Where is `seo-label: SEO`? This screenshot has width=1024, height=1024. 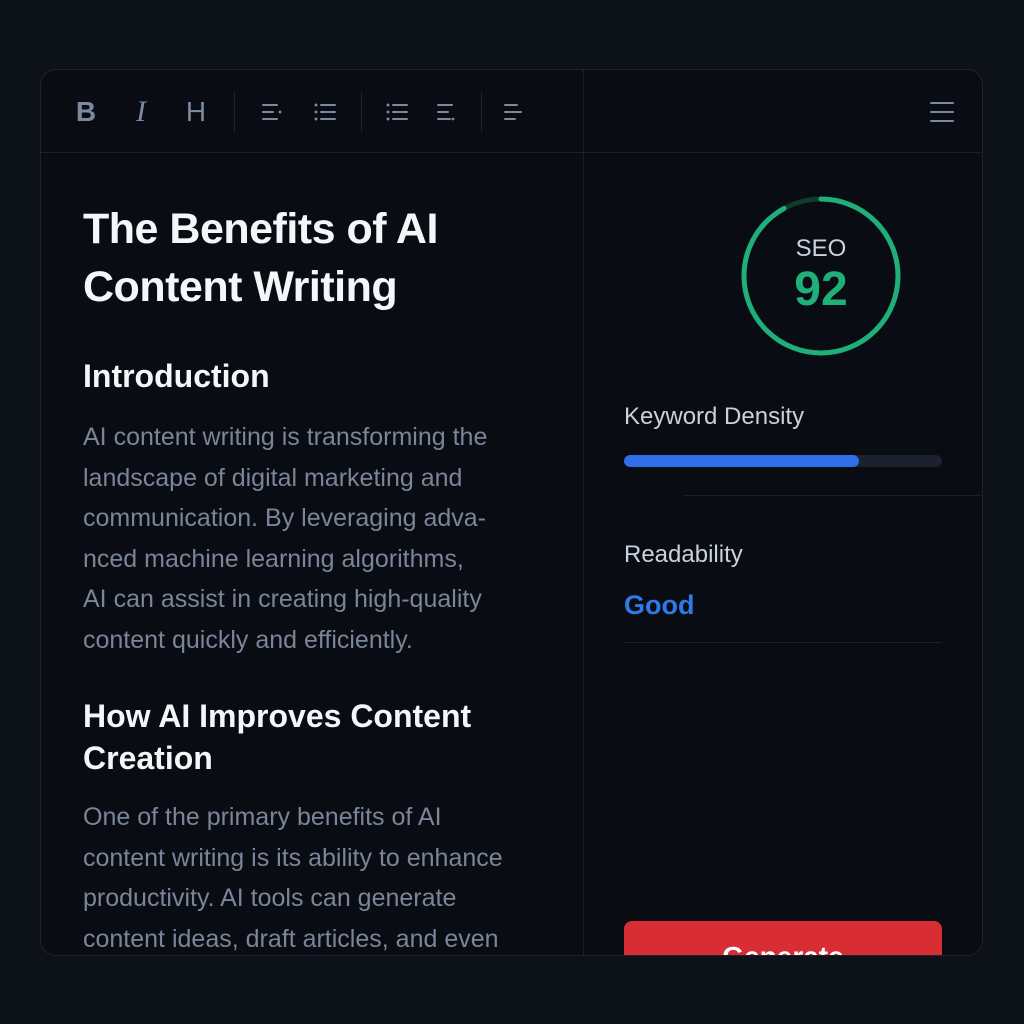
seo-label: SEO is located at coordinates (821, 248).